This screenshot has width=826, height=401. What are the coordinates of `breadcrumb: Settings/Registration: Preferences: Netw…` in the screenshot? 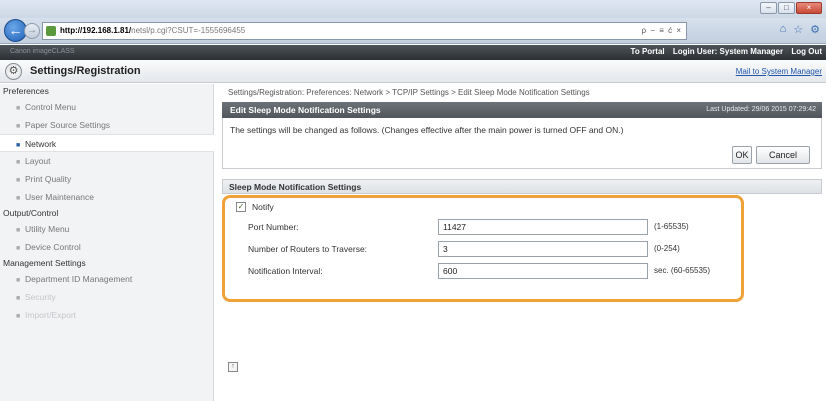 It's located at (409, 92).